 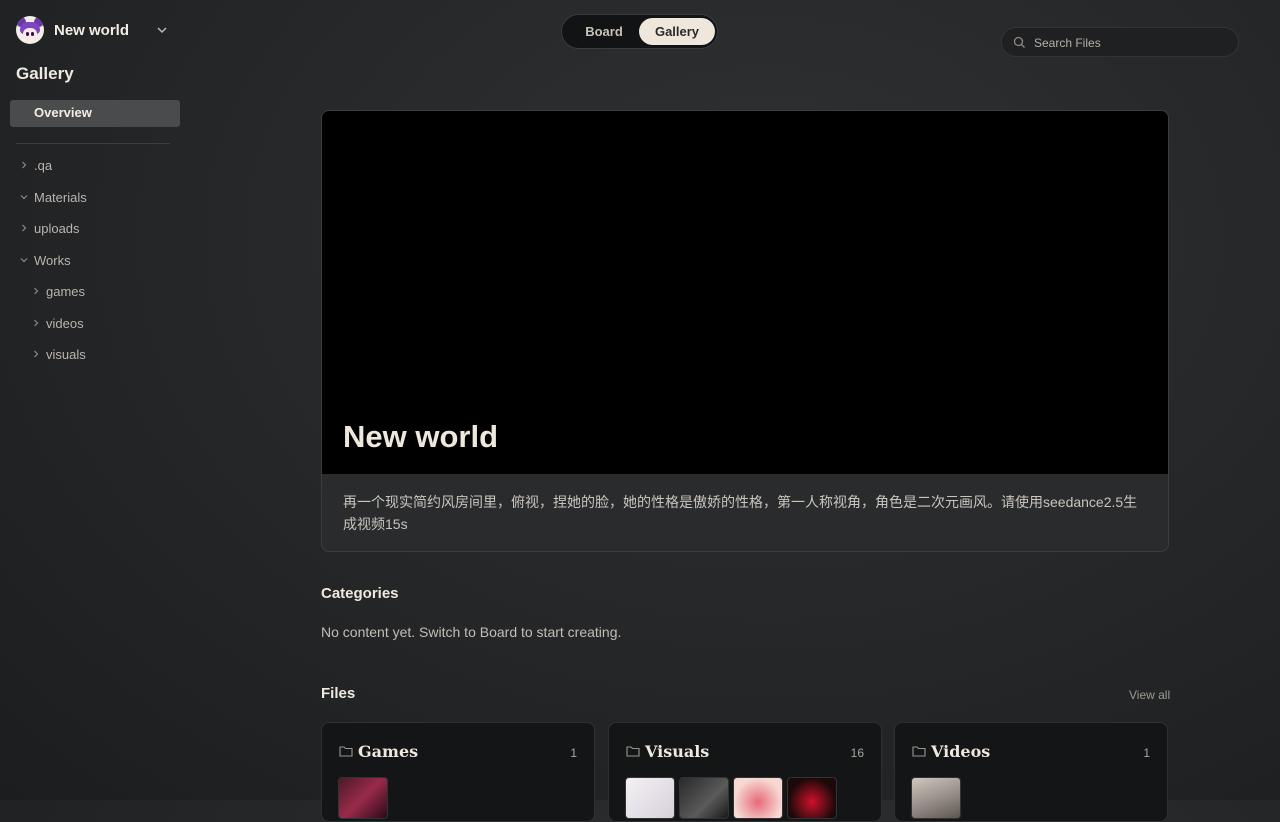 What do you see at coordinates (677, 751) in the screenshot?
I see `folder-name: Visuals` at bounding box center [677, 751].